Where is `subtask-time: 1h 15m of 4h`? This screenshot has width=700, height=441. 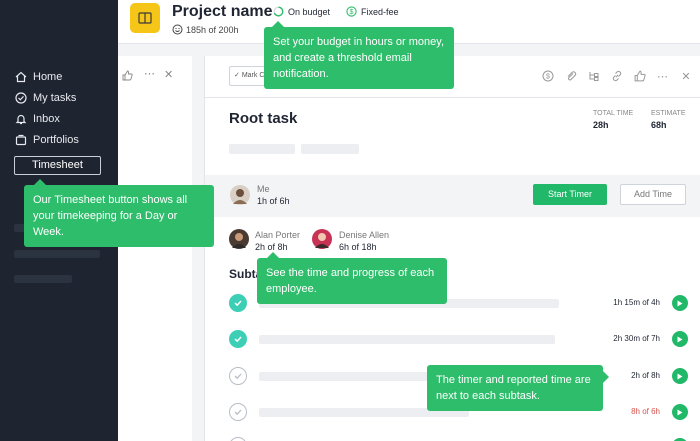 subtask-time: 1h 15m of 4h is located at coordinates (636, 302).